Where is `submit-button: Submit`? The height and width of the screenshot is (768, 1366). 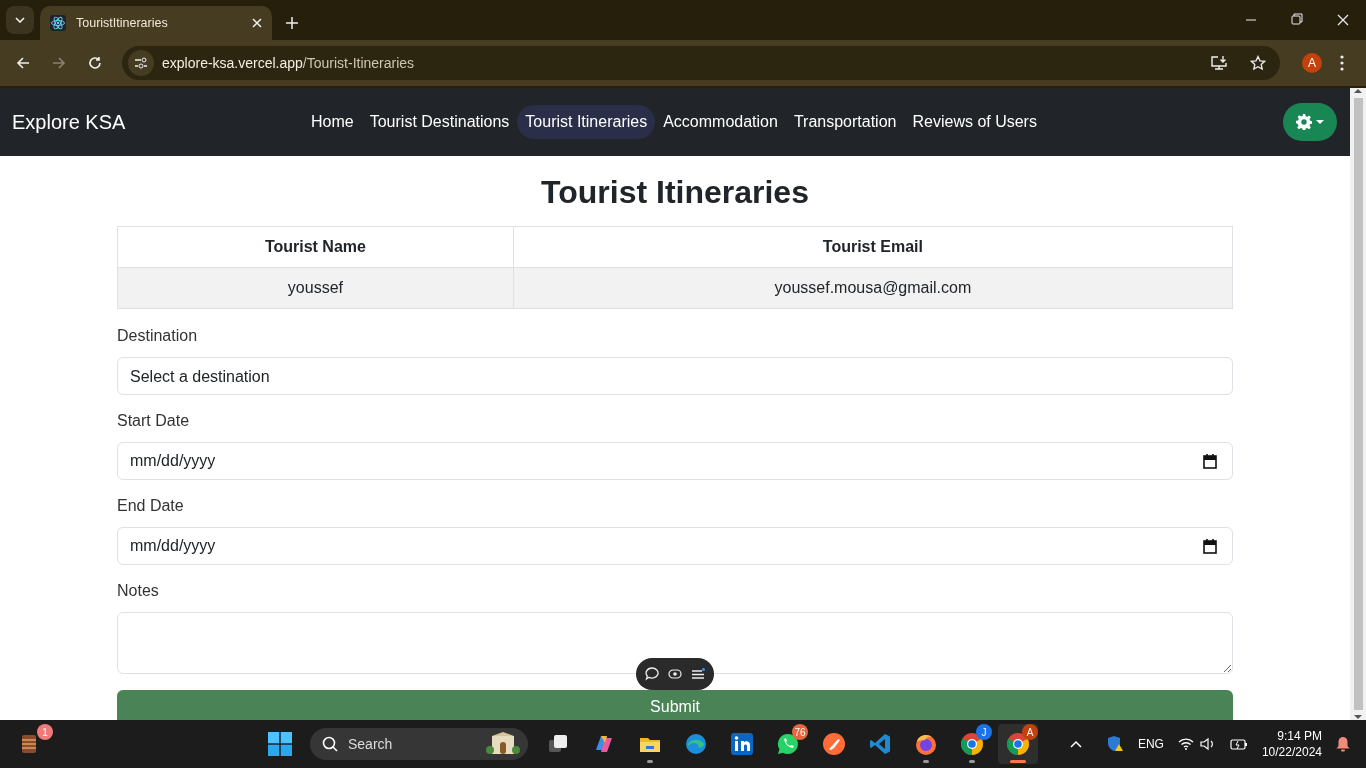
submit-button: Submit is located at coordinates (675, 705).